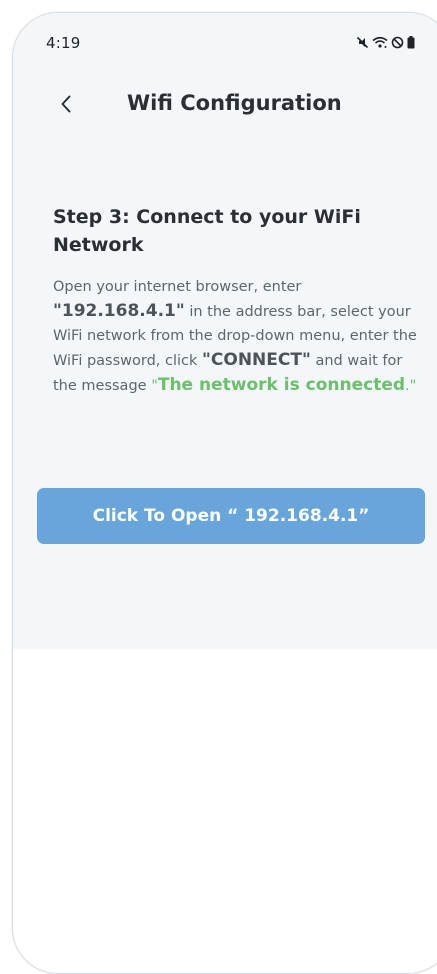 The image size is (437, 974). Describe the element at coordinates (411, 386) in the screenshot. I see `message-end: ."` at that location.